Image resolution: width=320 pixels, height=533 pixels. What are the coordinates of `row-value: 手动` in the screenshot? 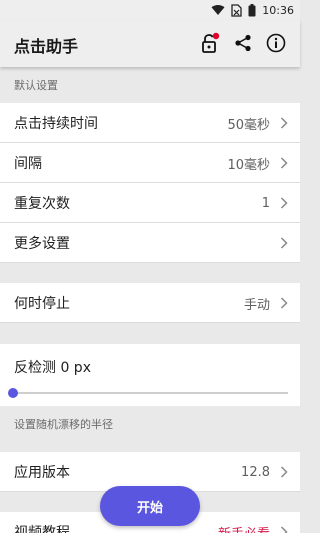 It's located at (256, 305).